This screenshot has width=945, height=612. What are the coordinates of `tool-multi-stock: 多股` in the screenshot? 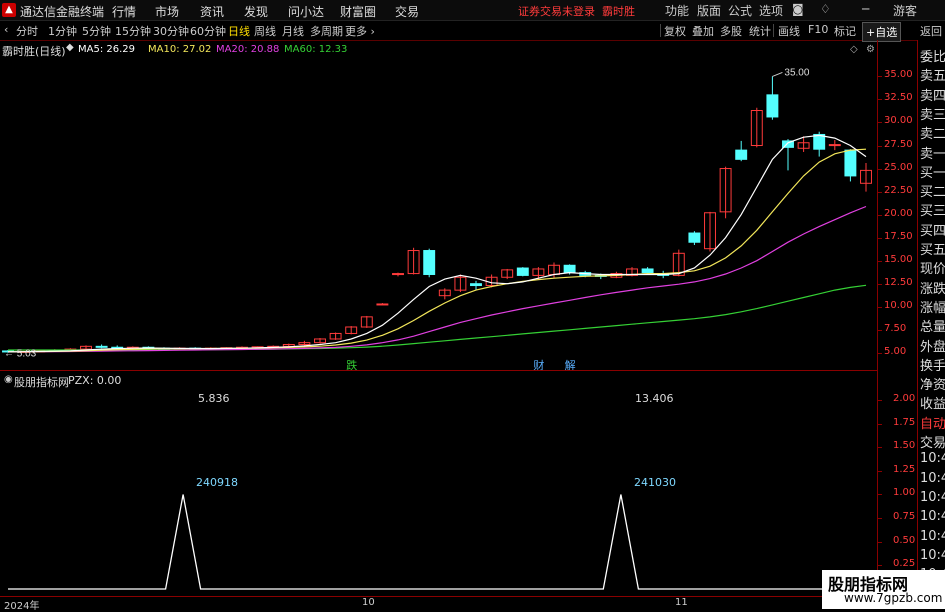 It's located at (731, 31).